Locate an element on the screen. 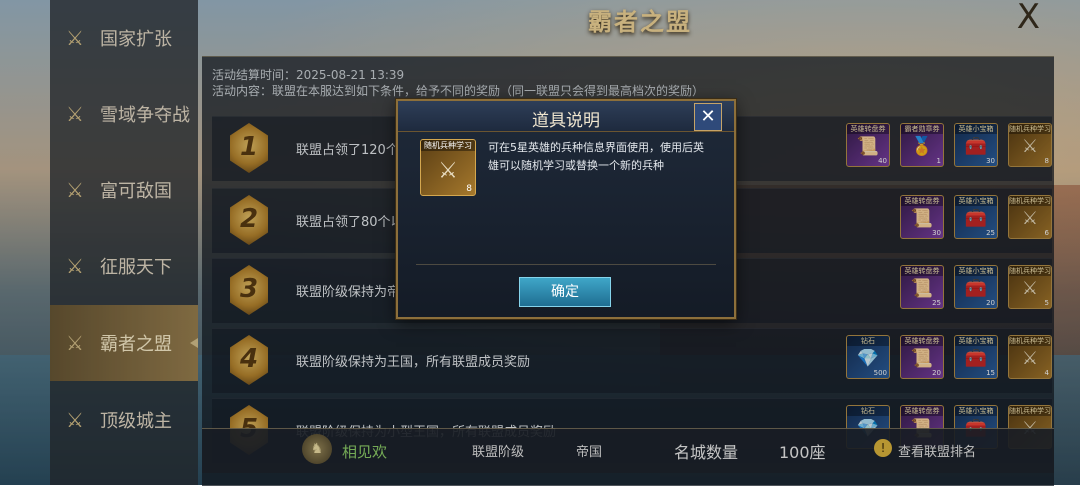  dialog-title: 道具说明 is located at coordinates (566, 121).